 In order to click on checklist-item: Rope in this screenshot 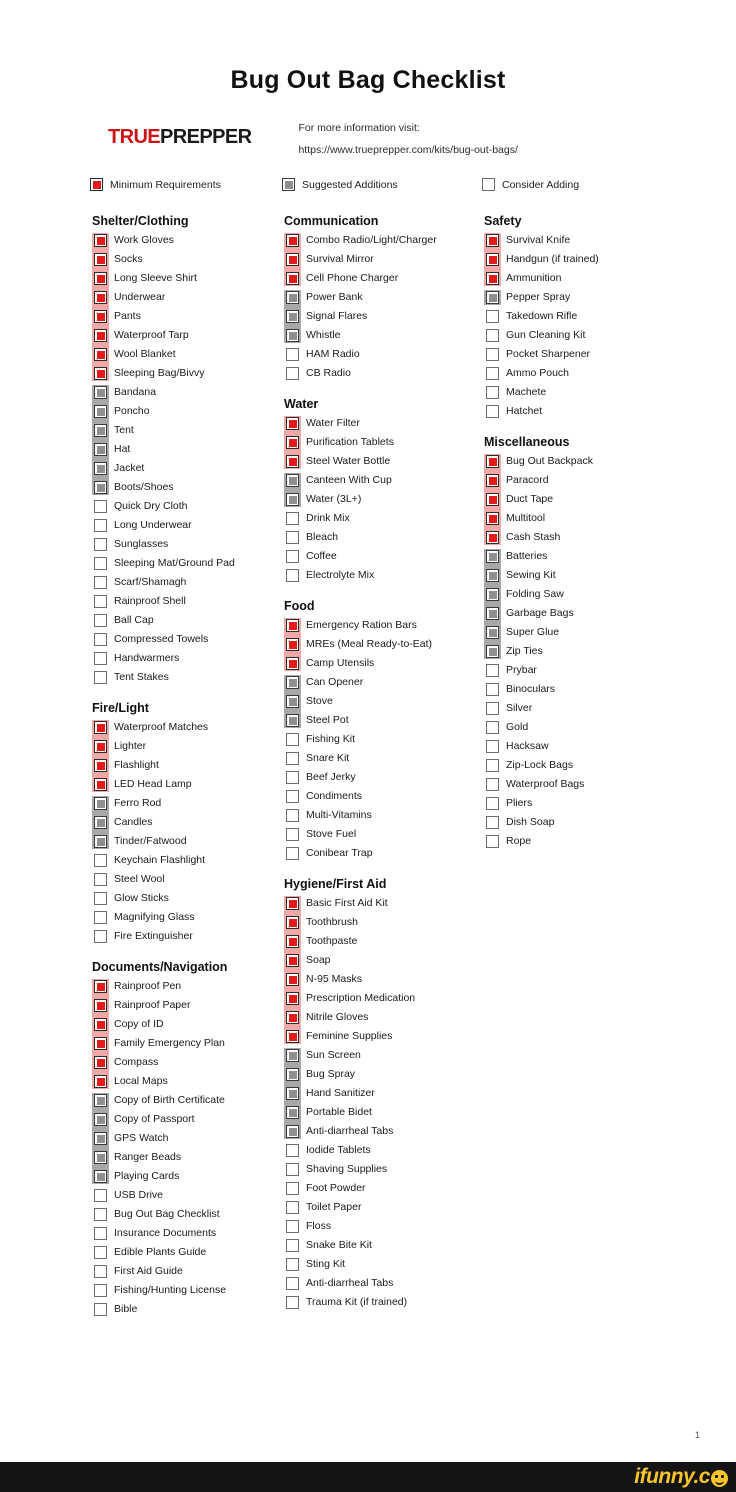, I will do `click(589, 841)`.